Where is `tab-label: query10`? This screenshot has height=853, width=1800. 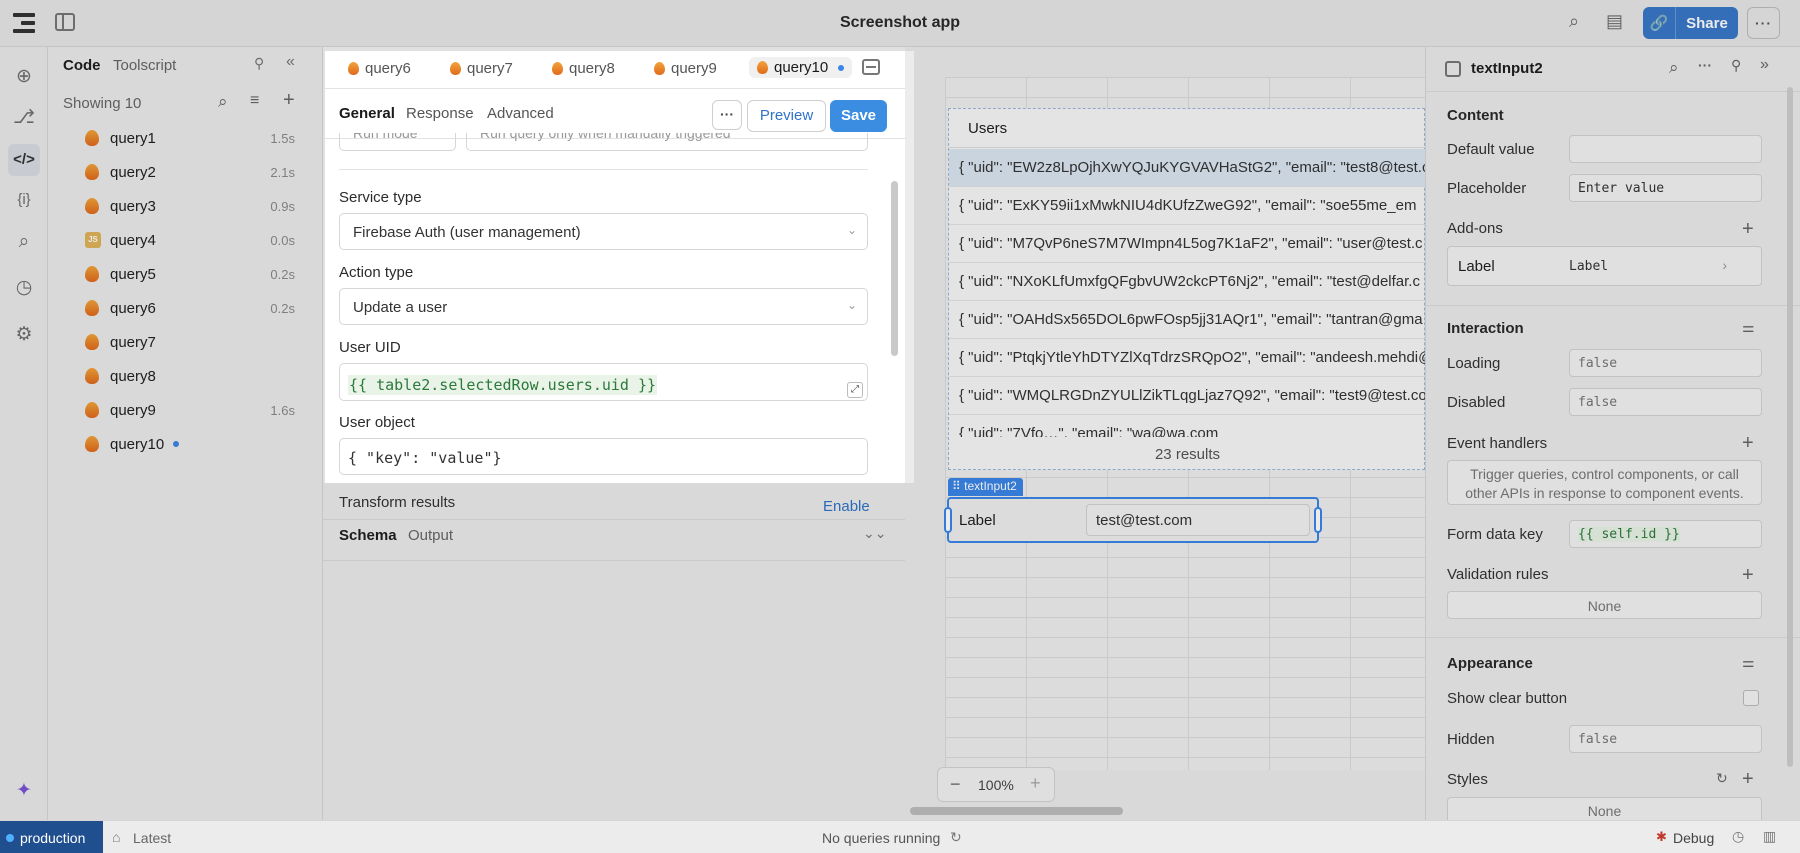
tab-label: query10 is located at coordinates (801, 67).